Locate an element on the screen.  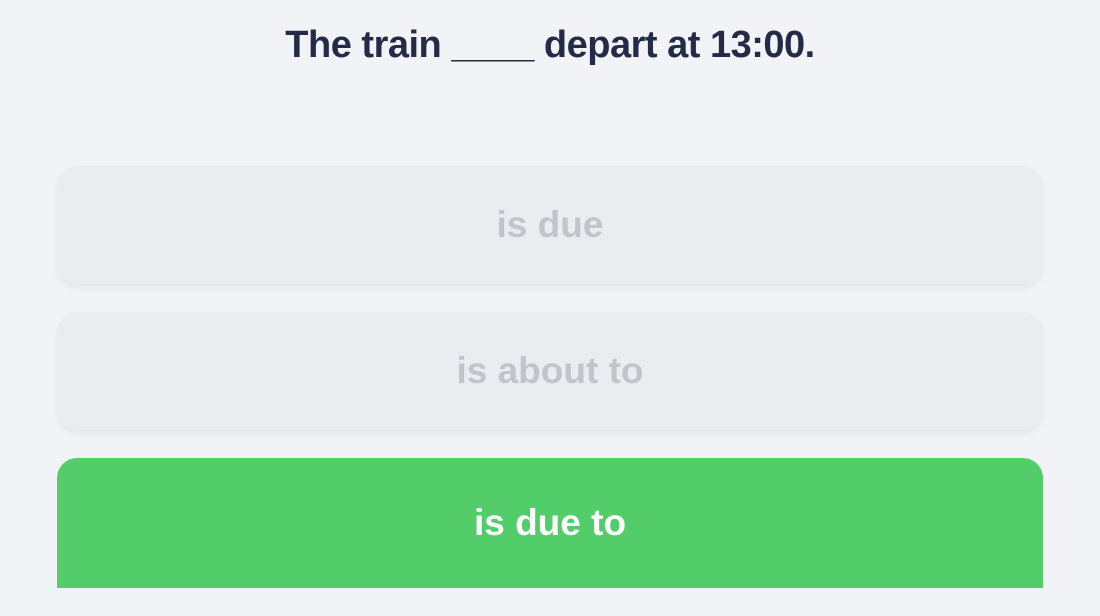
answer-option-label: is due is located at coordinates (550, 224).